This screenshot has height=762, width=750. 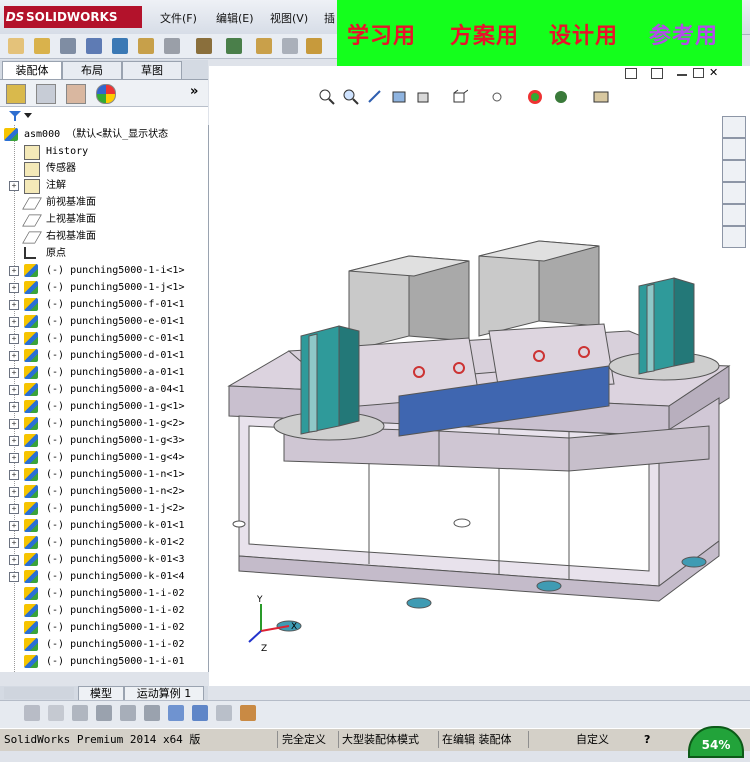 What do you see at coordinates (104, 713) in the screenshot?
I see `list-icon` at bounding box center [104, 713].